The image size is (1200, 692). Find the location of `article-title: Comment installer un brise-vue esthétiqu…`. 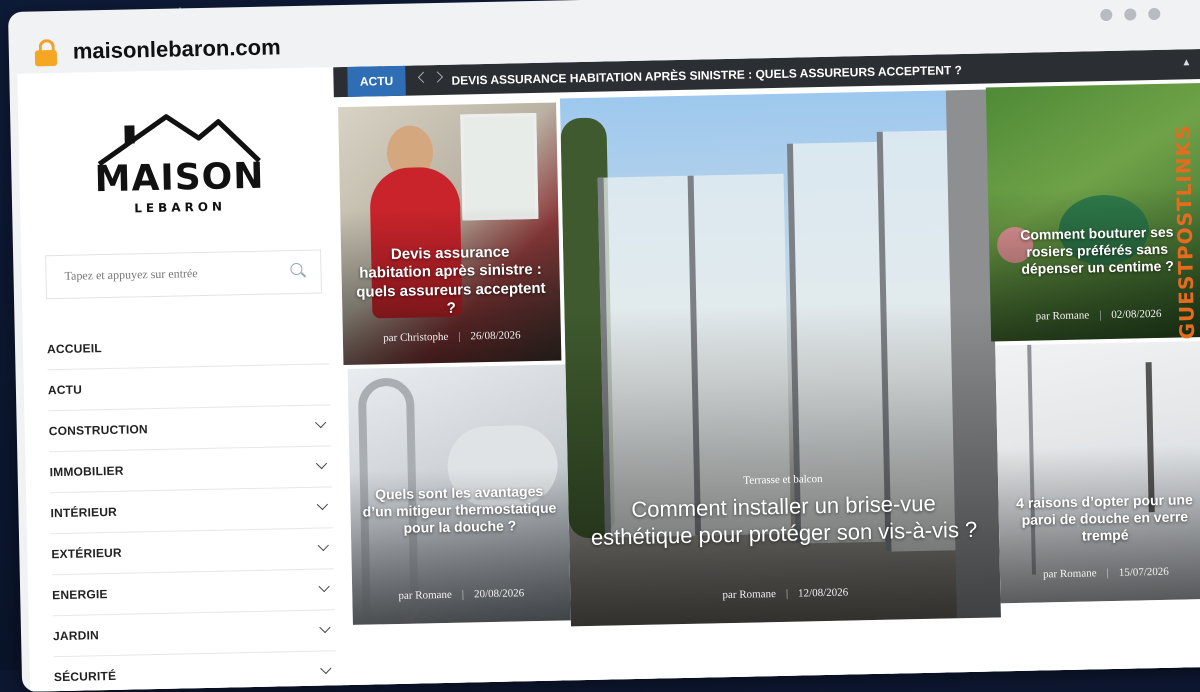

article-title: Comment installer un brise-vue esthétiqu… is located at coordinates (783, 521).